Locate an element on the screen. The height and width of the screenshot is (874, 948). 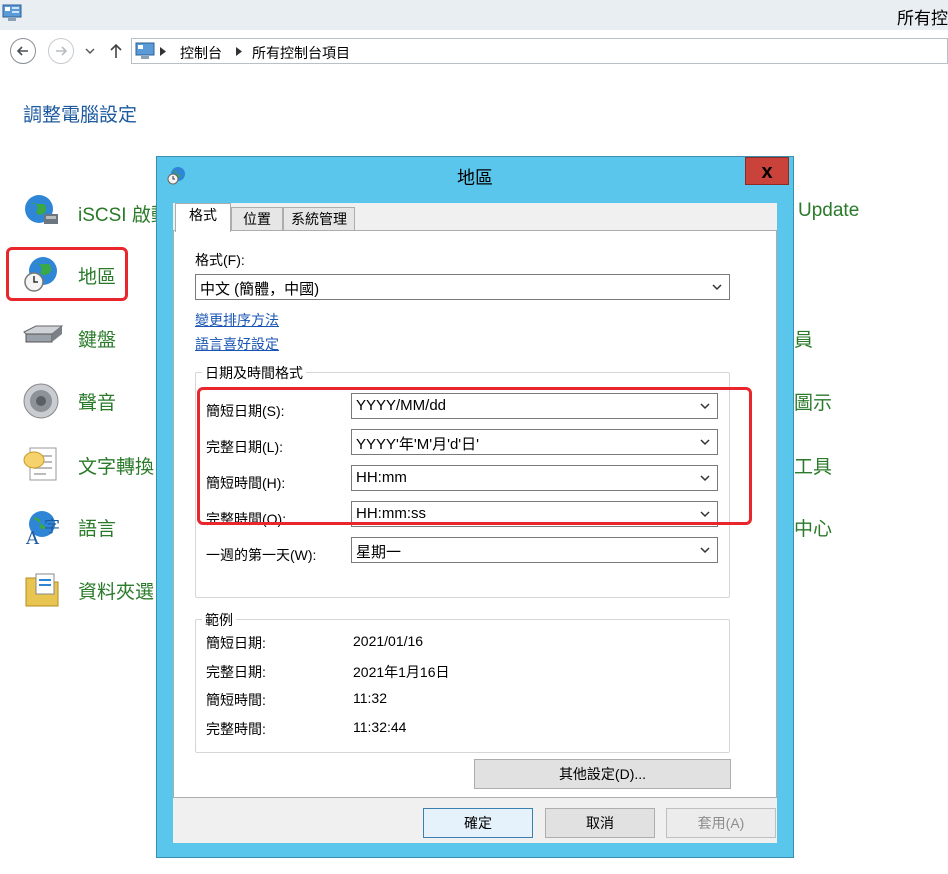
cancel-button: 取消 is located at coordinates (600, 823).